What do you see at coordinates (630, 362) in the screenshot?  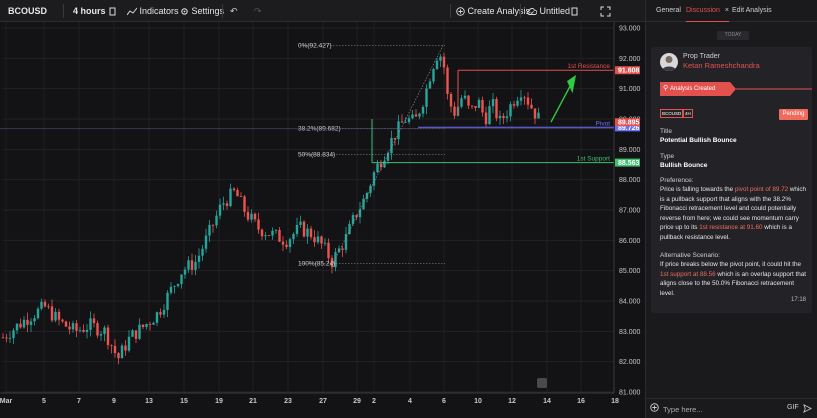 I see `price-tick-label: 82.000` at bounding box center [630, 362].